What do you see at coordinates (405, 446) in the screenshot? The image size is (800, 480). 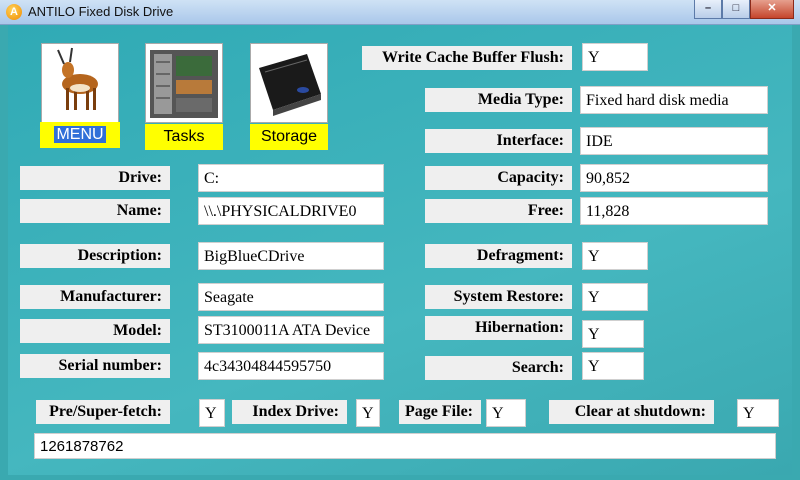 I see `status-field: 1261878762` at bounding box center [405, 446].